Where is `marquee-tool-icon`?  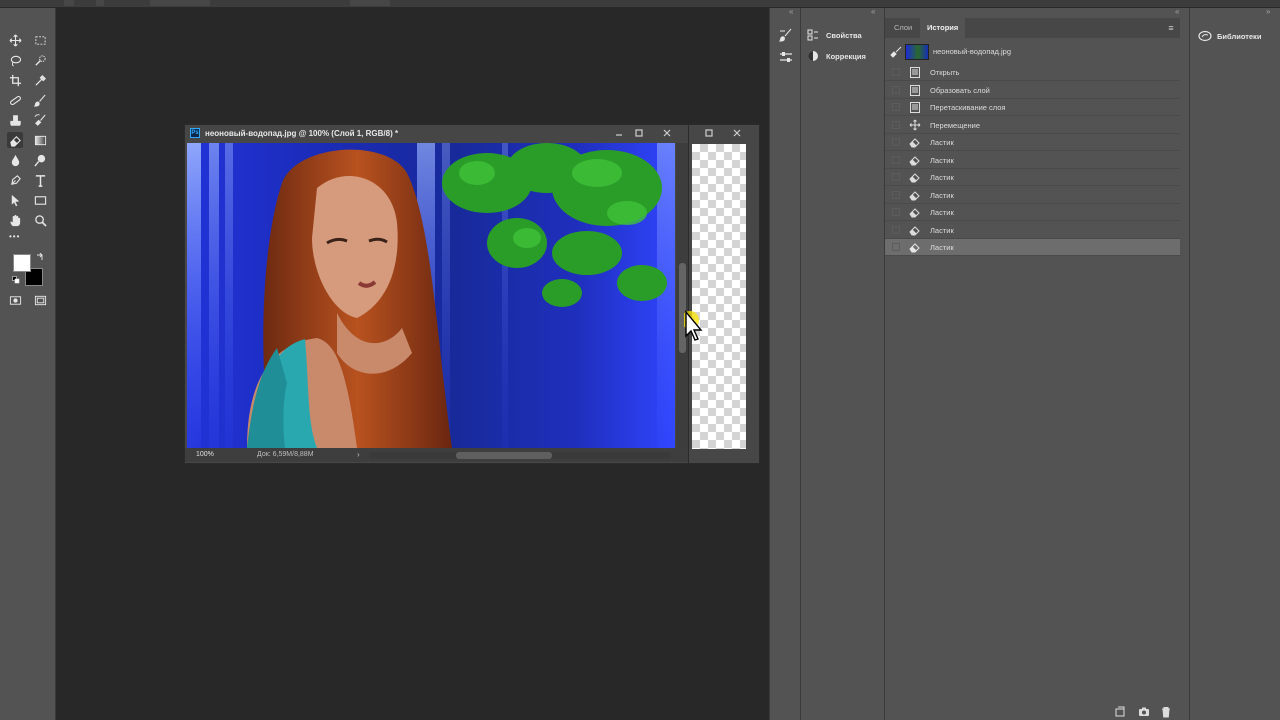
marquee-tool-icon is located at coordinates (40, 40).